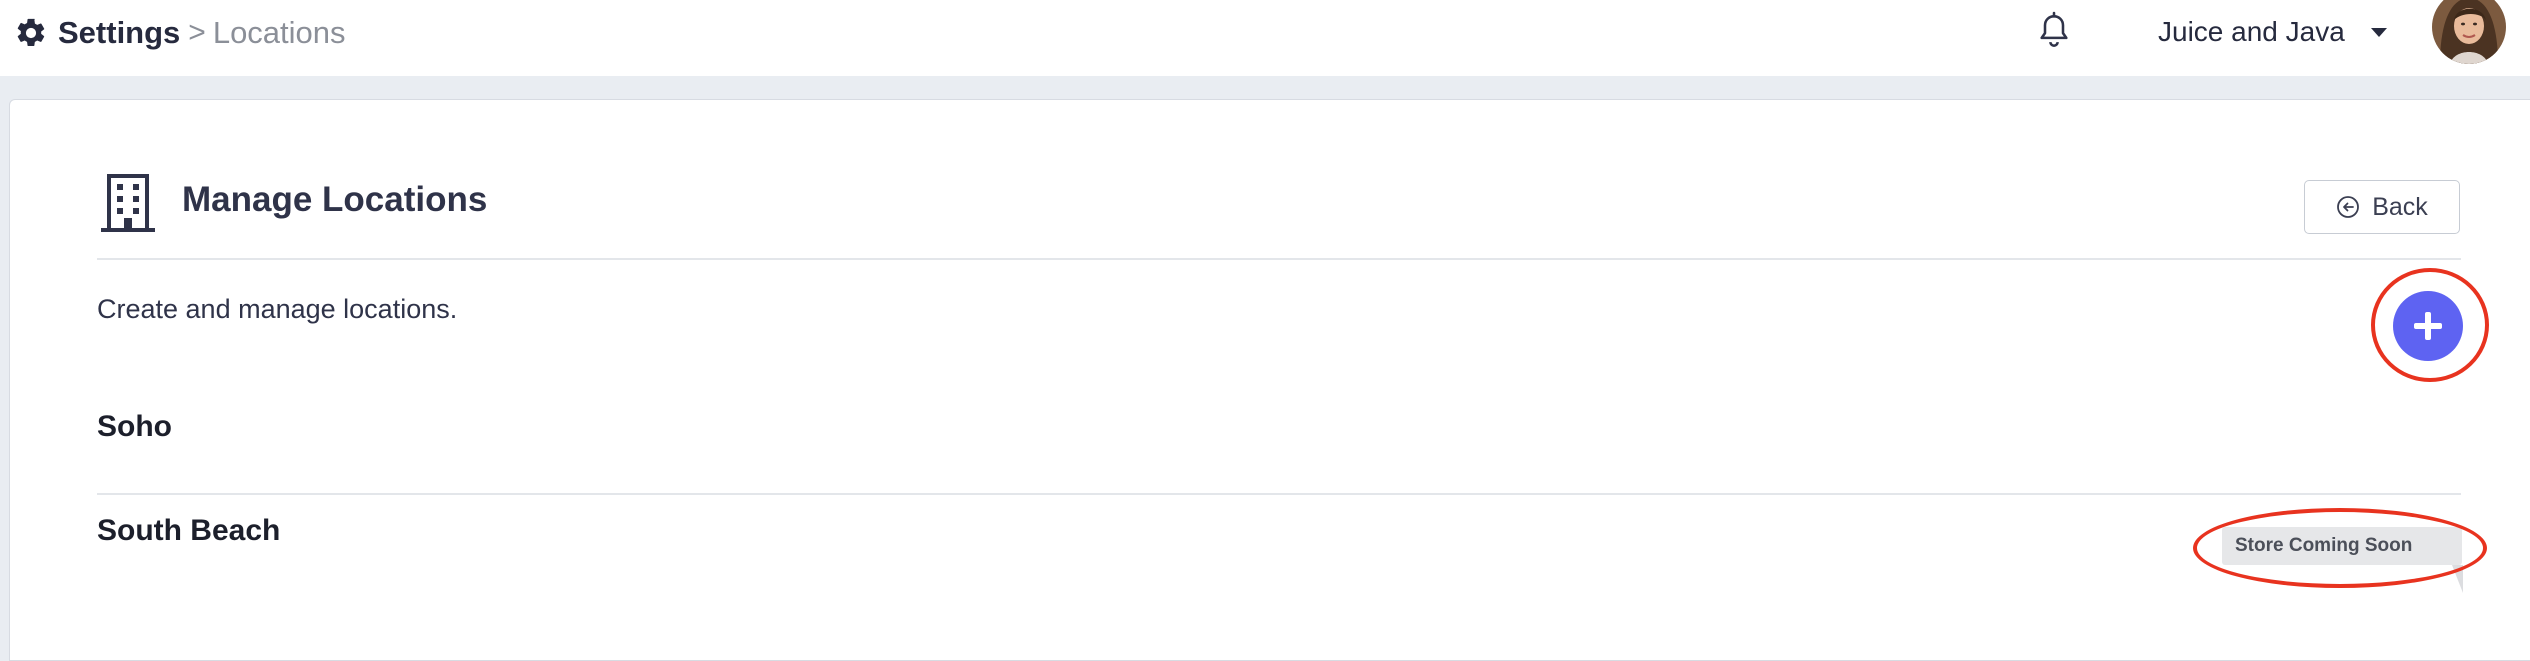 The height and width of the screenshot is (661, 2530). Describe the element at coordinates (128, 203) in the screenshot. I see `building-icon` at that location.